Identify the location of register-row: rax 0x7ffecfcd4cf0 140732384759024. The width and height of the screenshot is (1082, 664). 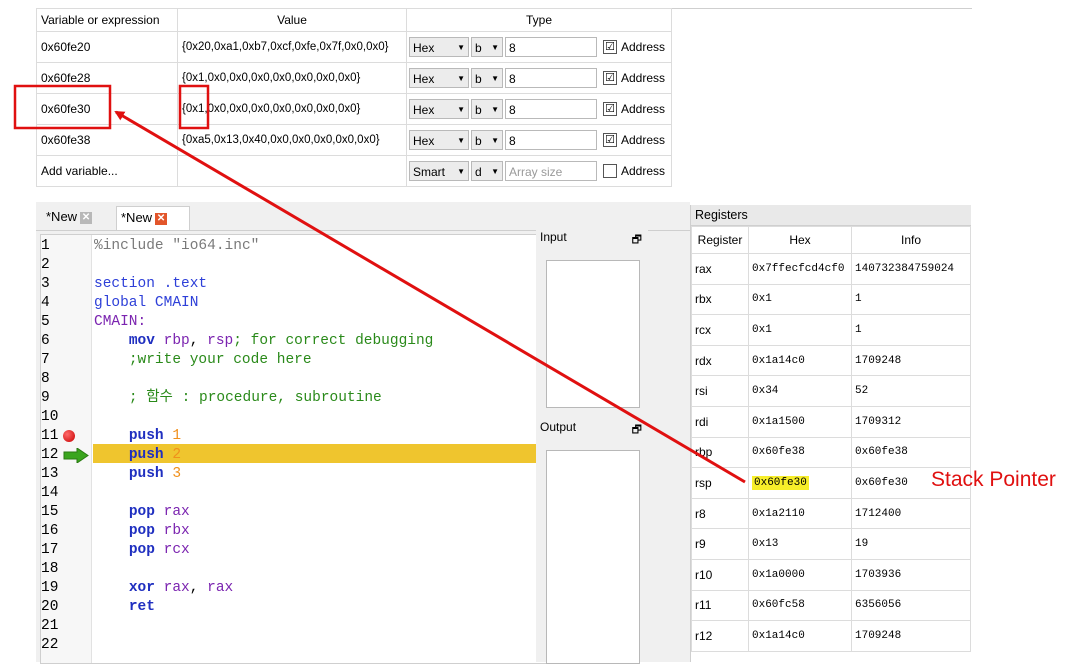
(831, 269).